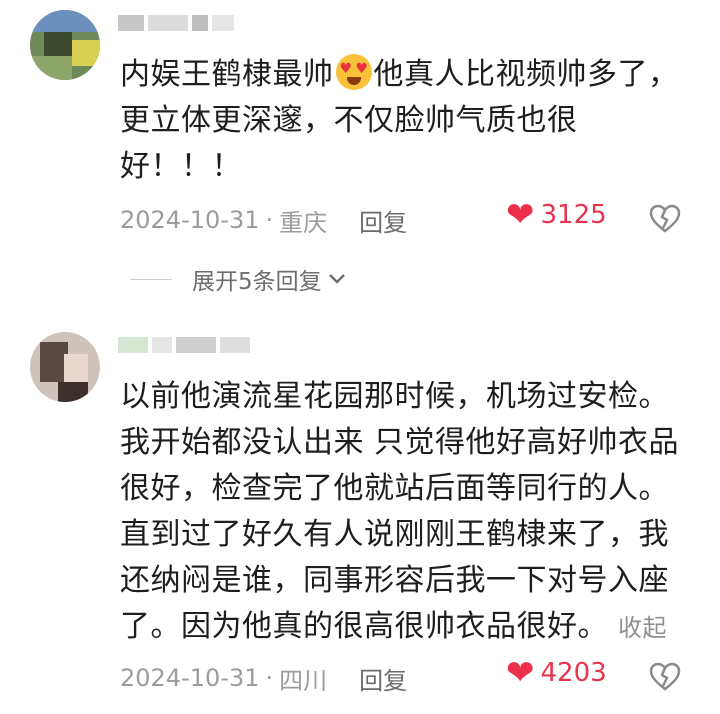  Describe the element at coordinates (364, 626) in the screenshot. I see `comment-line: 了。因为他真的很高很帅衣品很好。` at that location.